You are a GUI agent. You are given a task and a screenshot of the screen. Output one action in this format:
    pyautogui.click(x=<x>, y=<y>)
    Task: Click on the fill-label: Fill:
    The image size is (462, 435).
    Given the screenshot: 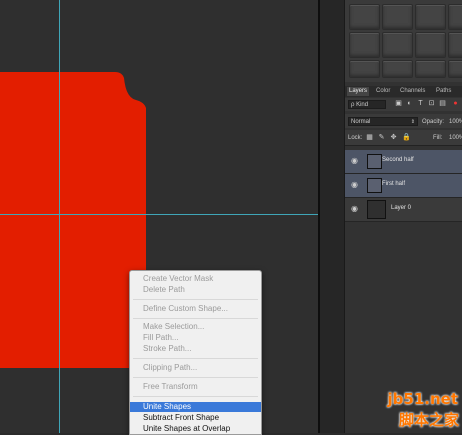 What is the action you would take?
    pyautogui.click(x=438, y=138)
    